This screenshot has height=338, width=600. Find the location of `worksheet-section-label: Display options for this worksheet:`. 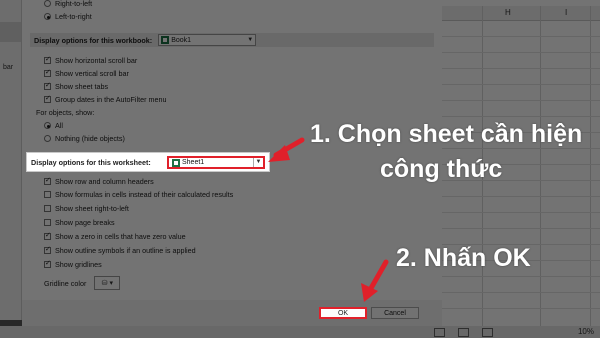

worksheet-section-label: Display options for this worksheet: is located at coordinates (91, 162).